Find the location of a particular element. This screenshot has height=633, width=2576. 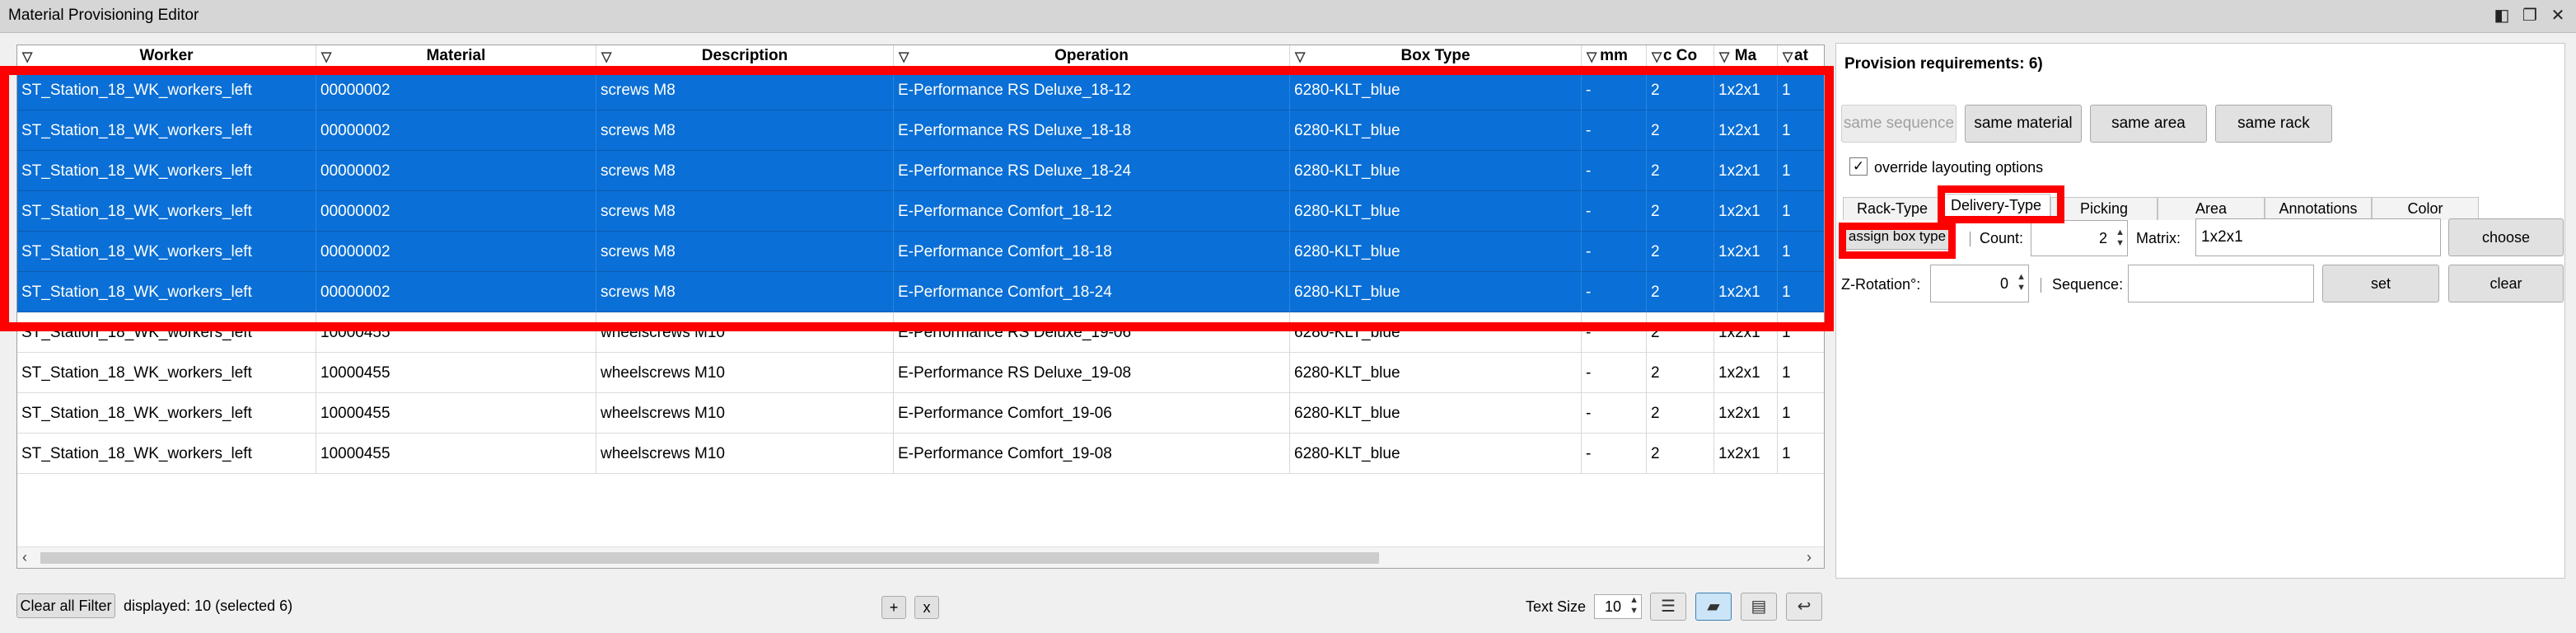

list-view-icon: ☰ is located at coordinates (1668, 607).